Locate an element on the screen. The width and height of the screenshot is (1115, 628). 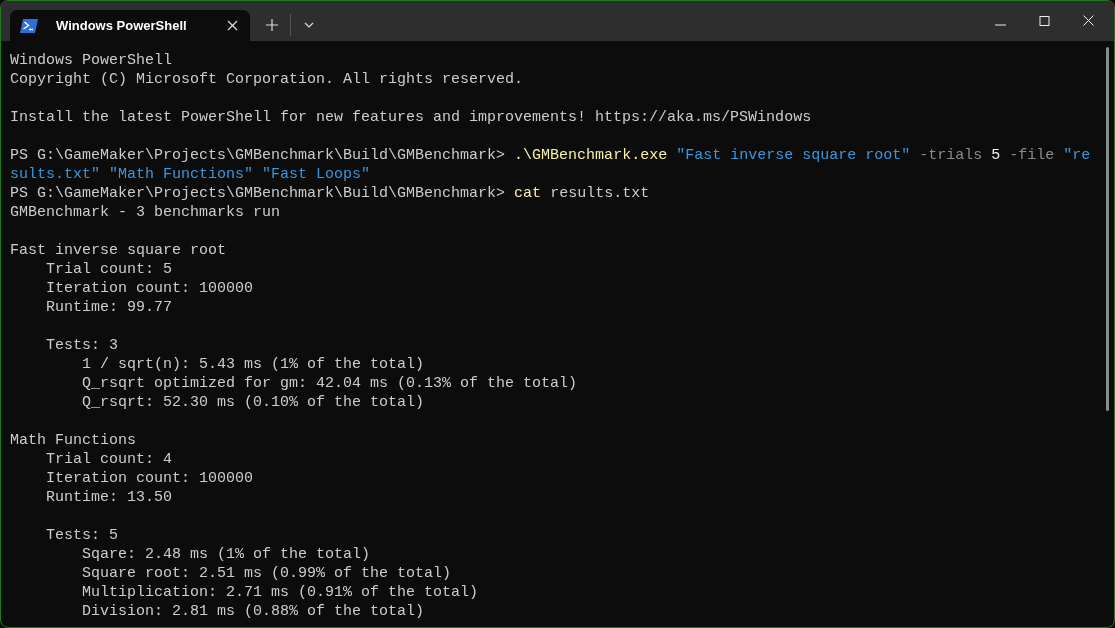
string-text: sults.txt" is located at coordinates (55, 174).